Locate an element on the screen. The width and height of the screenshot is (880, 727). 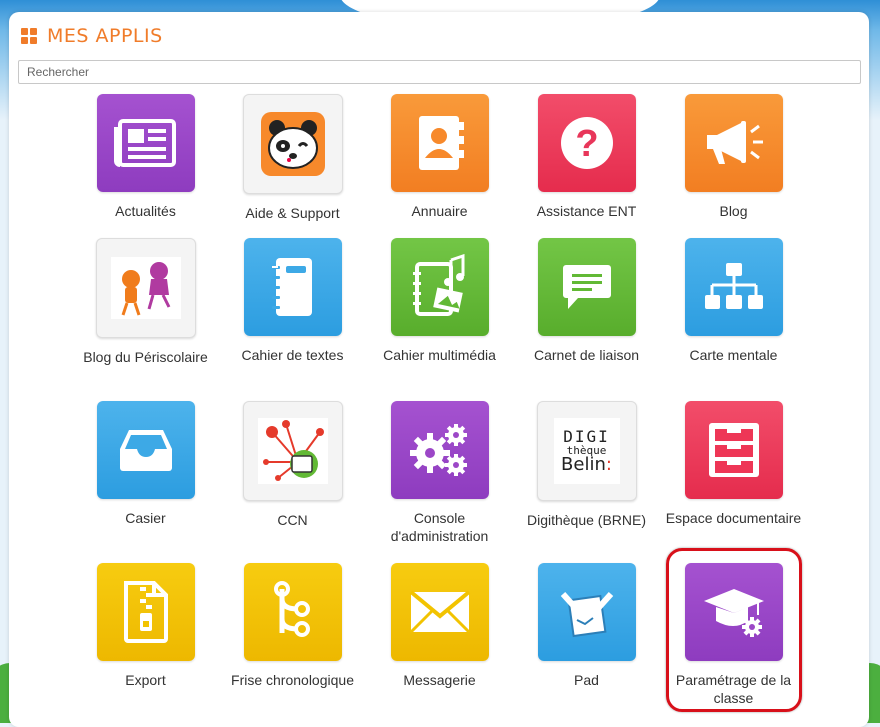
app-label: Digithèque (BRNE) is located at coordinates (586, 520).